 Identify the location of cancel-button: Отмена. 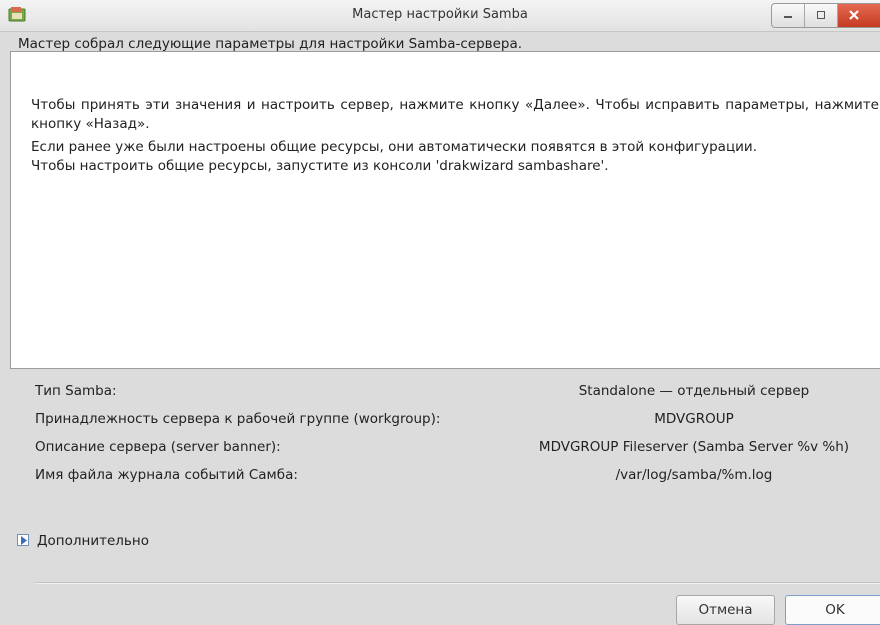
(725, 610).